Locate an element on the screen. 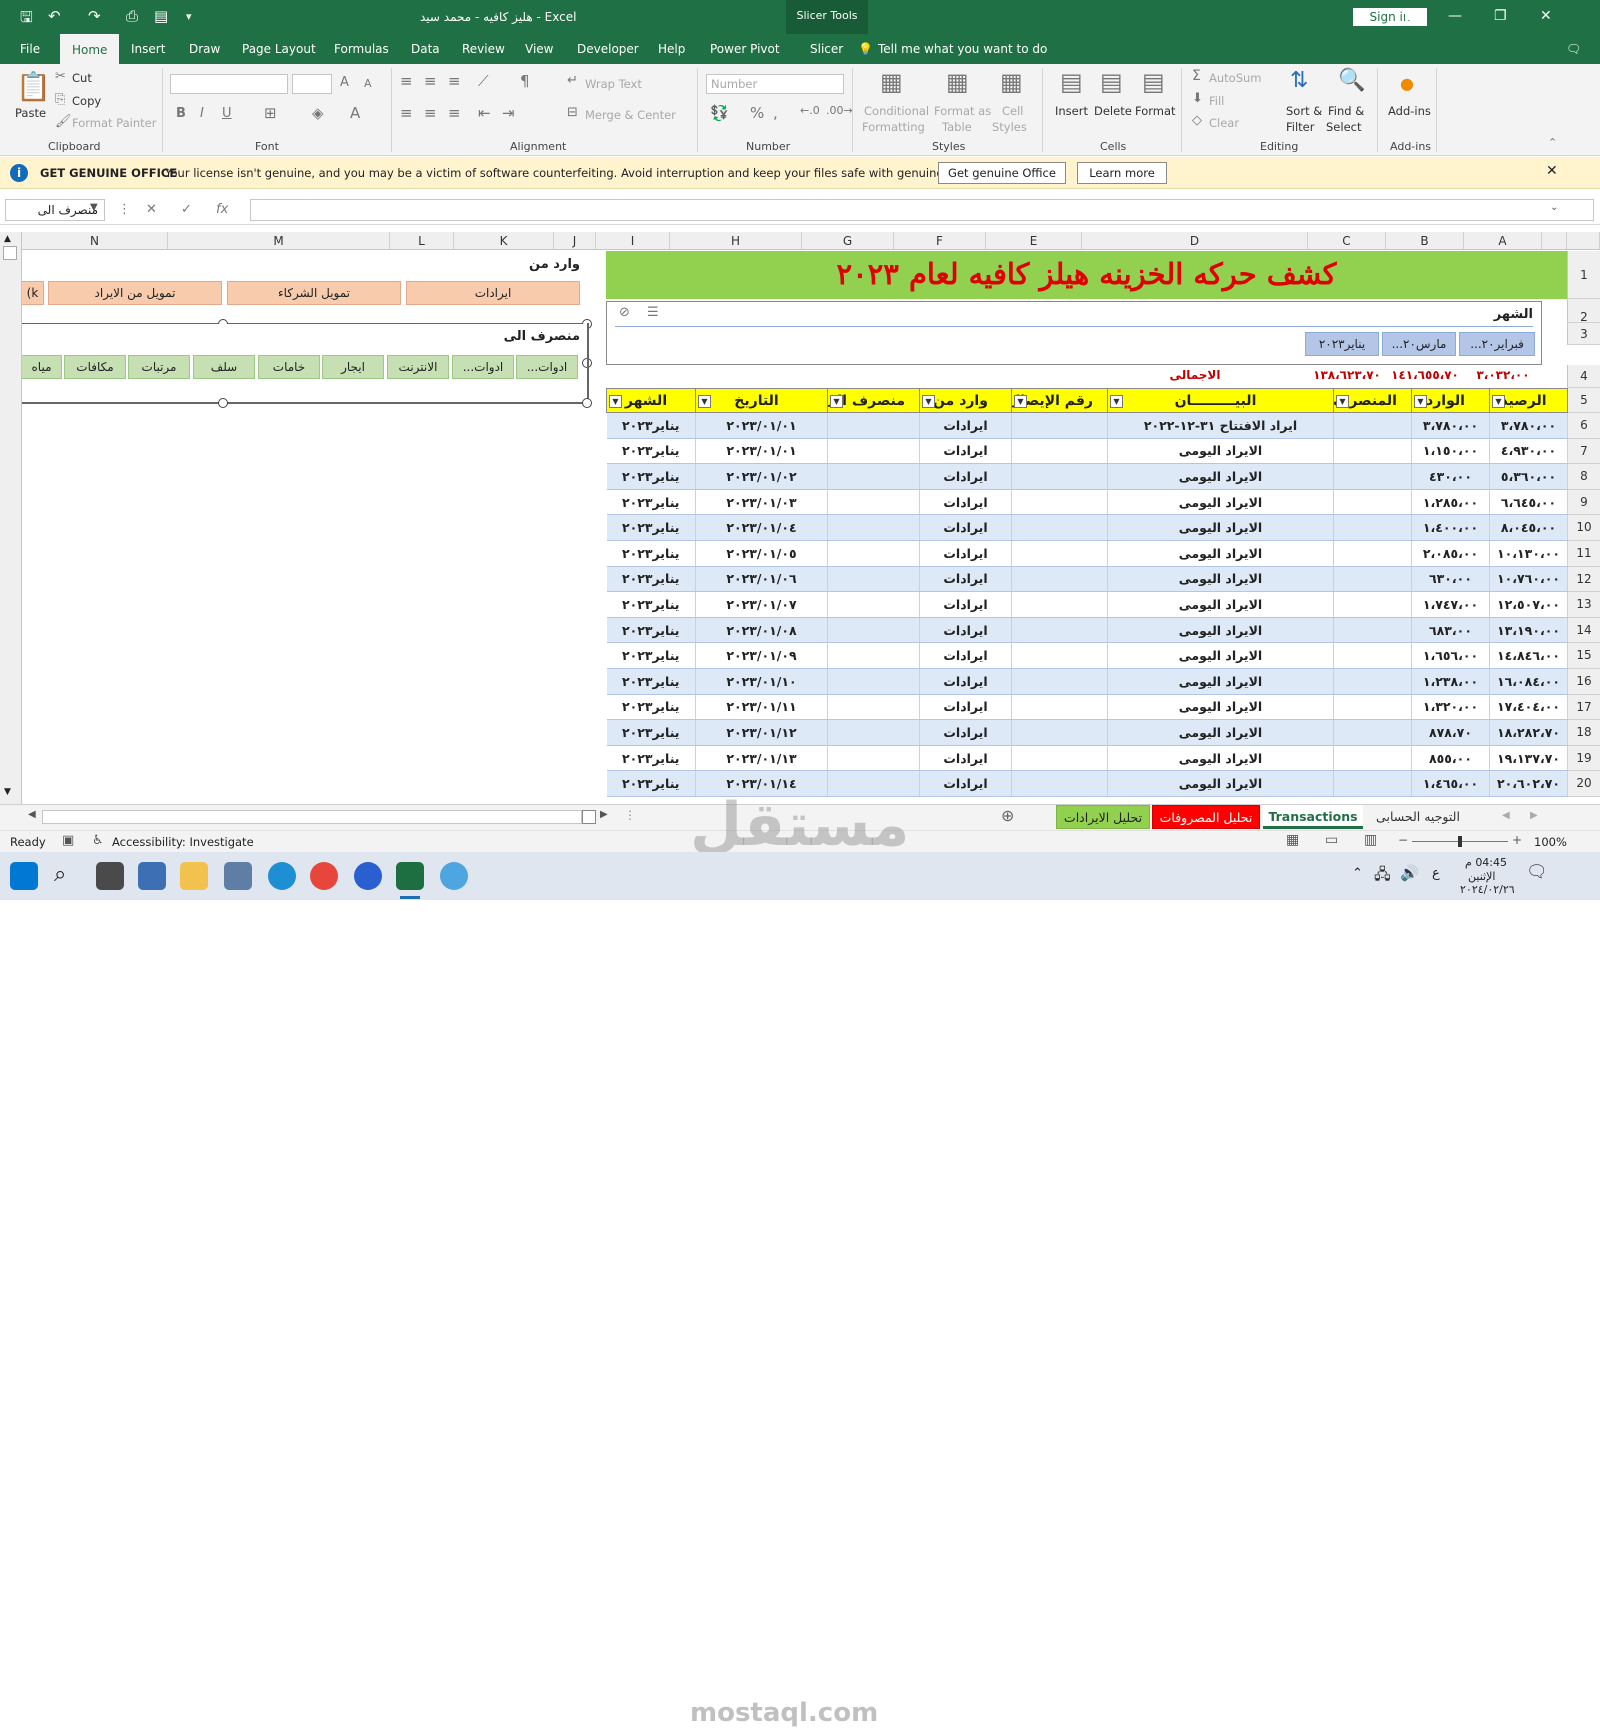 This screenshot has width=1600, height=1728. cell-income: ١،٤٠٠،٠٠ is located at coordinates (1450, 527).